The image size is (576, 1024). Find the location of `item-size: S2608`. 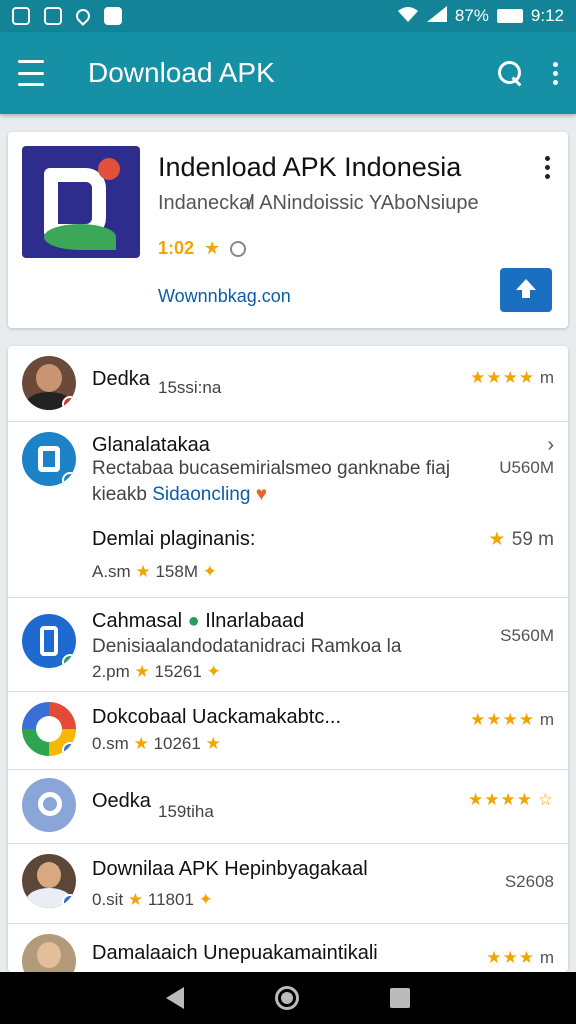

item-size: S2608 is located at coordinates (529, 881).